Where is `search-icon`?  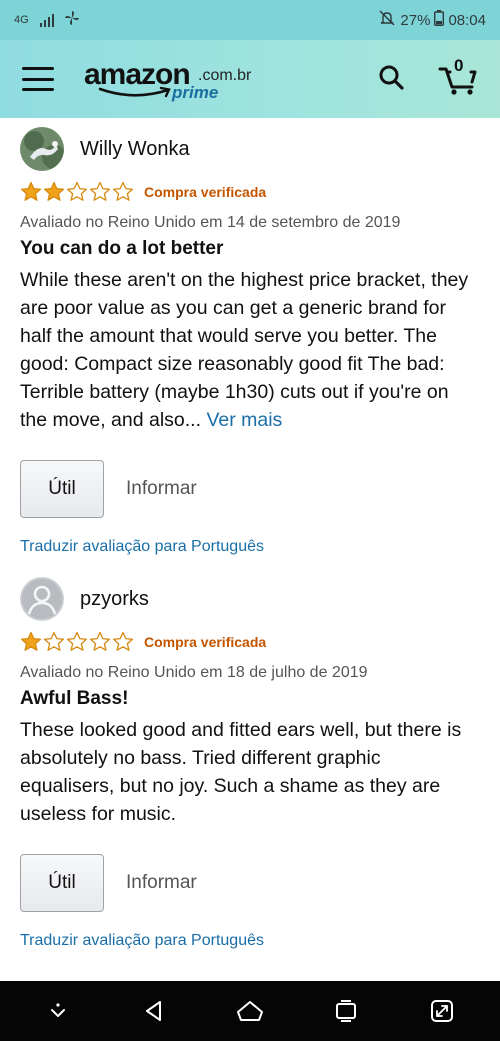 search-icon is located at coordinates (391, 79).